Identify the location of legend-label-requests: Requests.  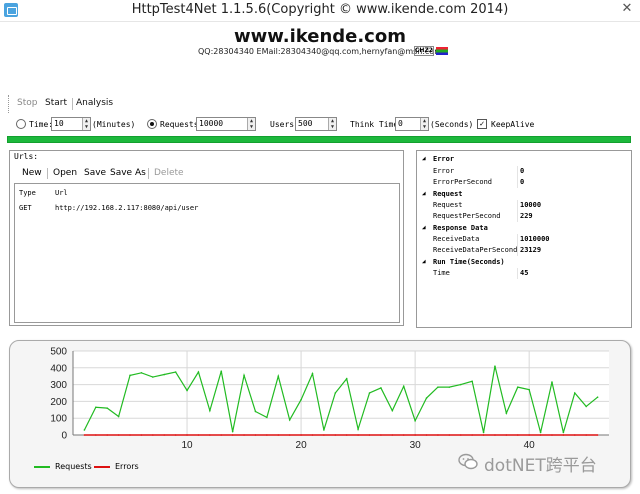
(73, 466).